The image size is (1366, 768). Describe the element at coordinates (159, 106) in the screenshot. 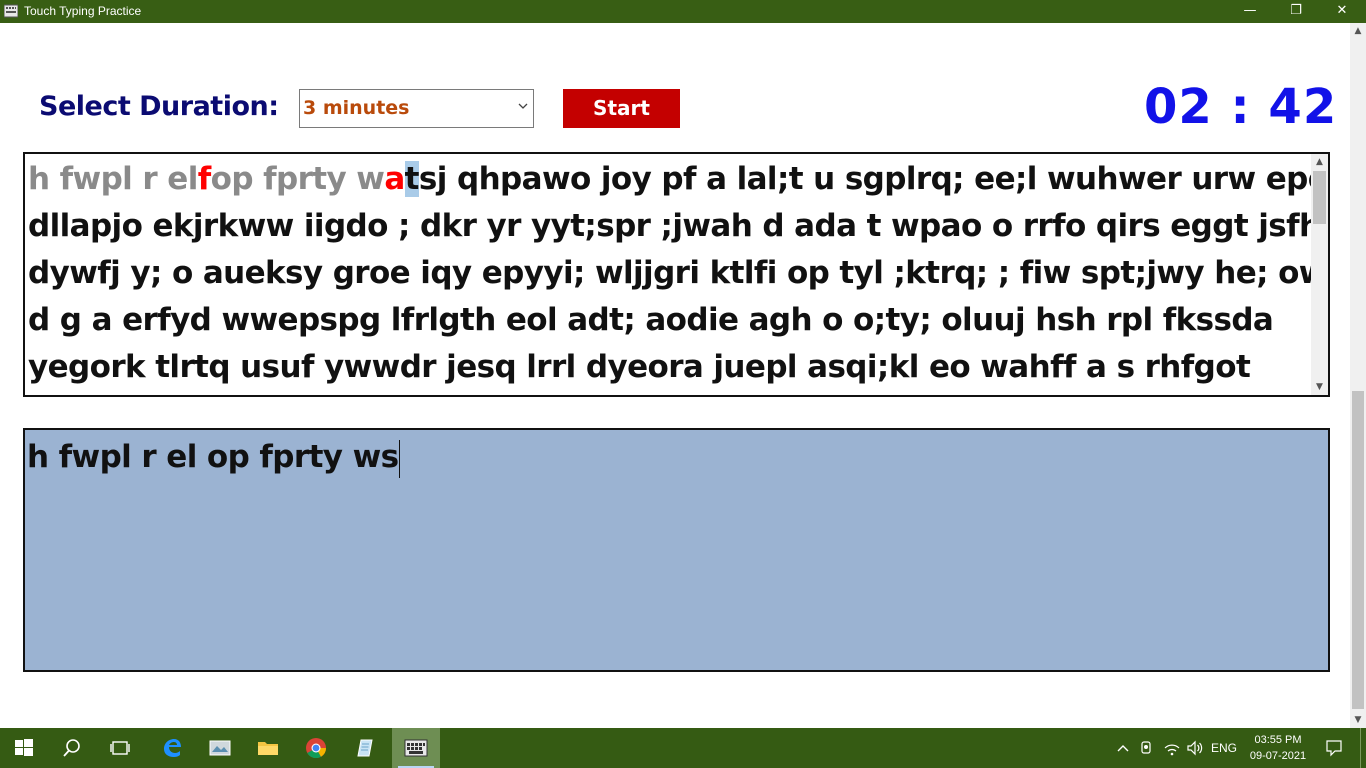

I see `duration-label: Select Duration:` at that location.